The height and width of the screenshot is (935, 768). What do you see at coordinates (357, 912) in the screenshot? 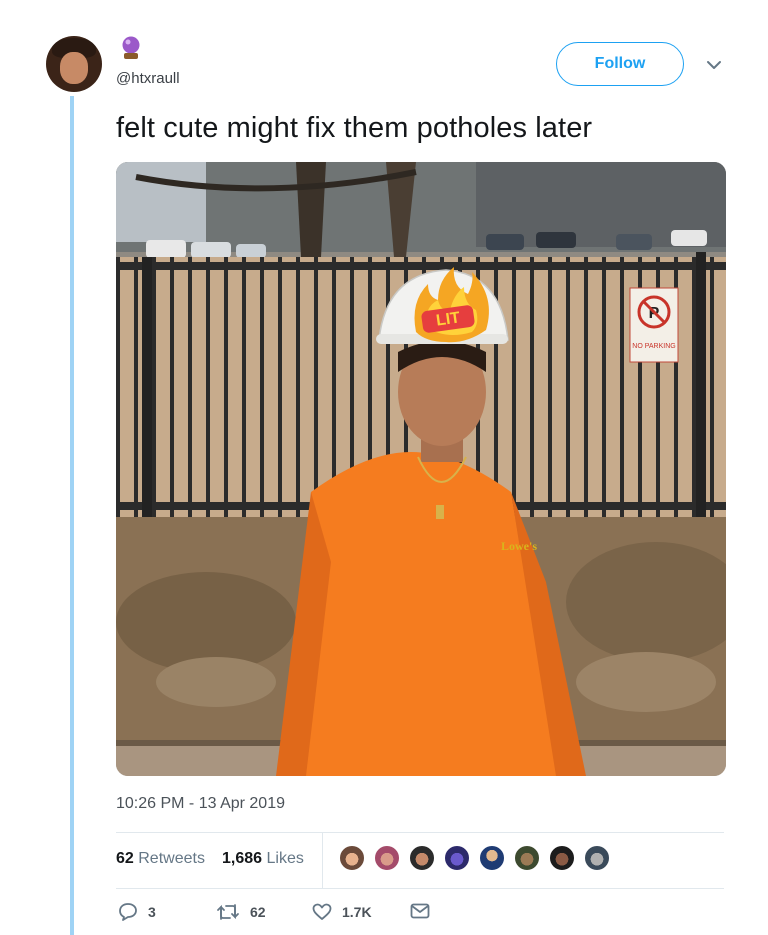
I see `like-count: 1.7K` at bounding box center [357, 912].